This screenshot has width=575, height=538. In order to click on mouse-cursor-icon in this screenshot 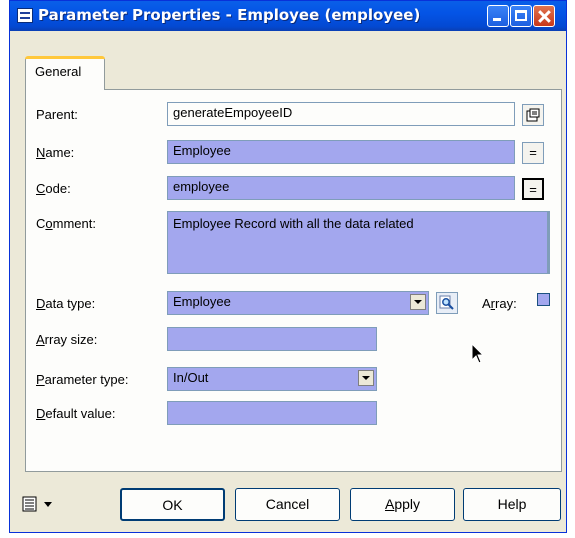, I will do `click(478, 353)`.